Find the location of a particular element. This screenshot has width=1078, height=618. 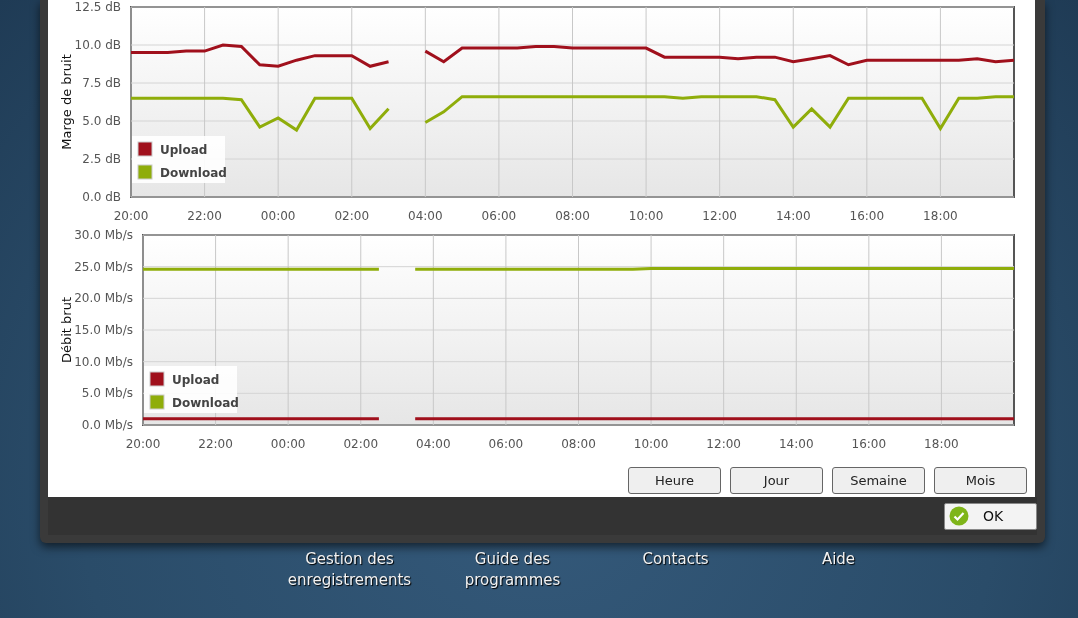

axis-label: 0.0 Mb/s is located at coordinates (107, 425).